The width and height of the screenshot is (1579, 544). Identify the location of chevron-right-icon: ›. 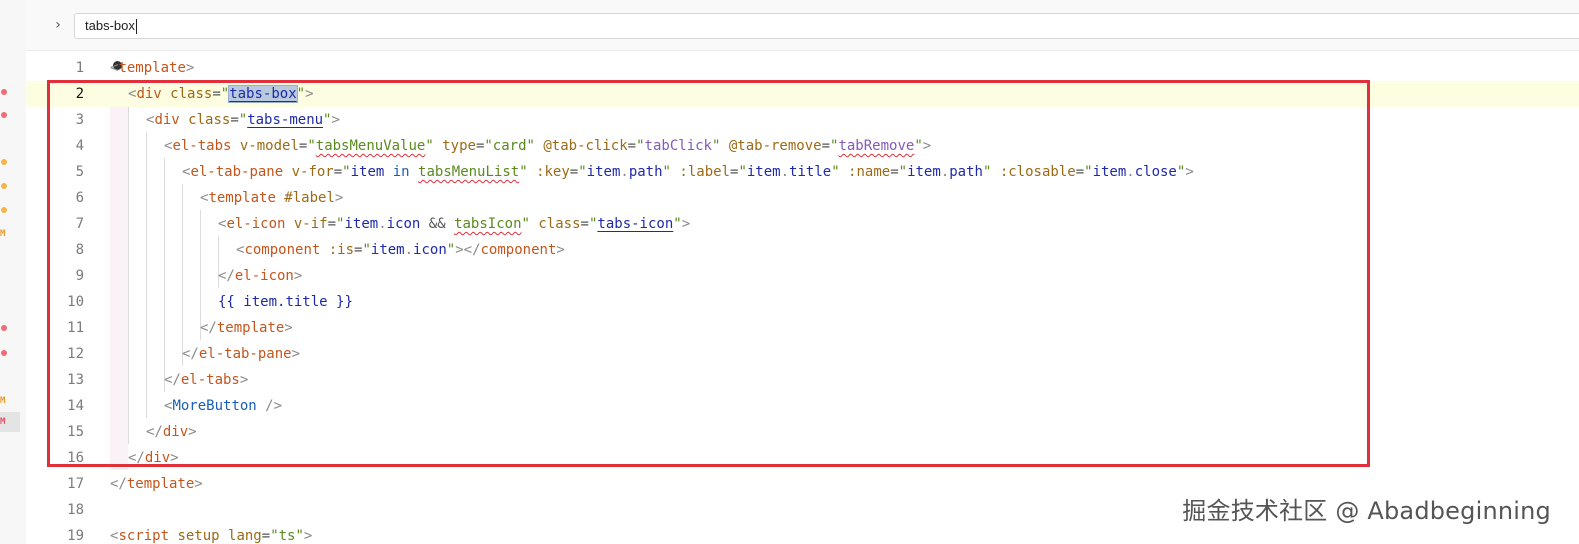
(58, 25).